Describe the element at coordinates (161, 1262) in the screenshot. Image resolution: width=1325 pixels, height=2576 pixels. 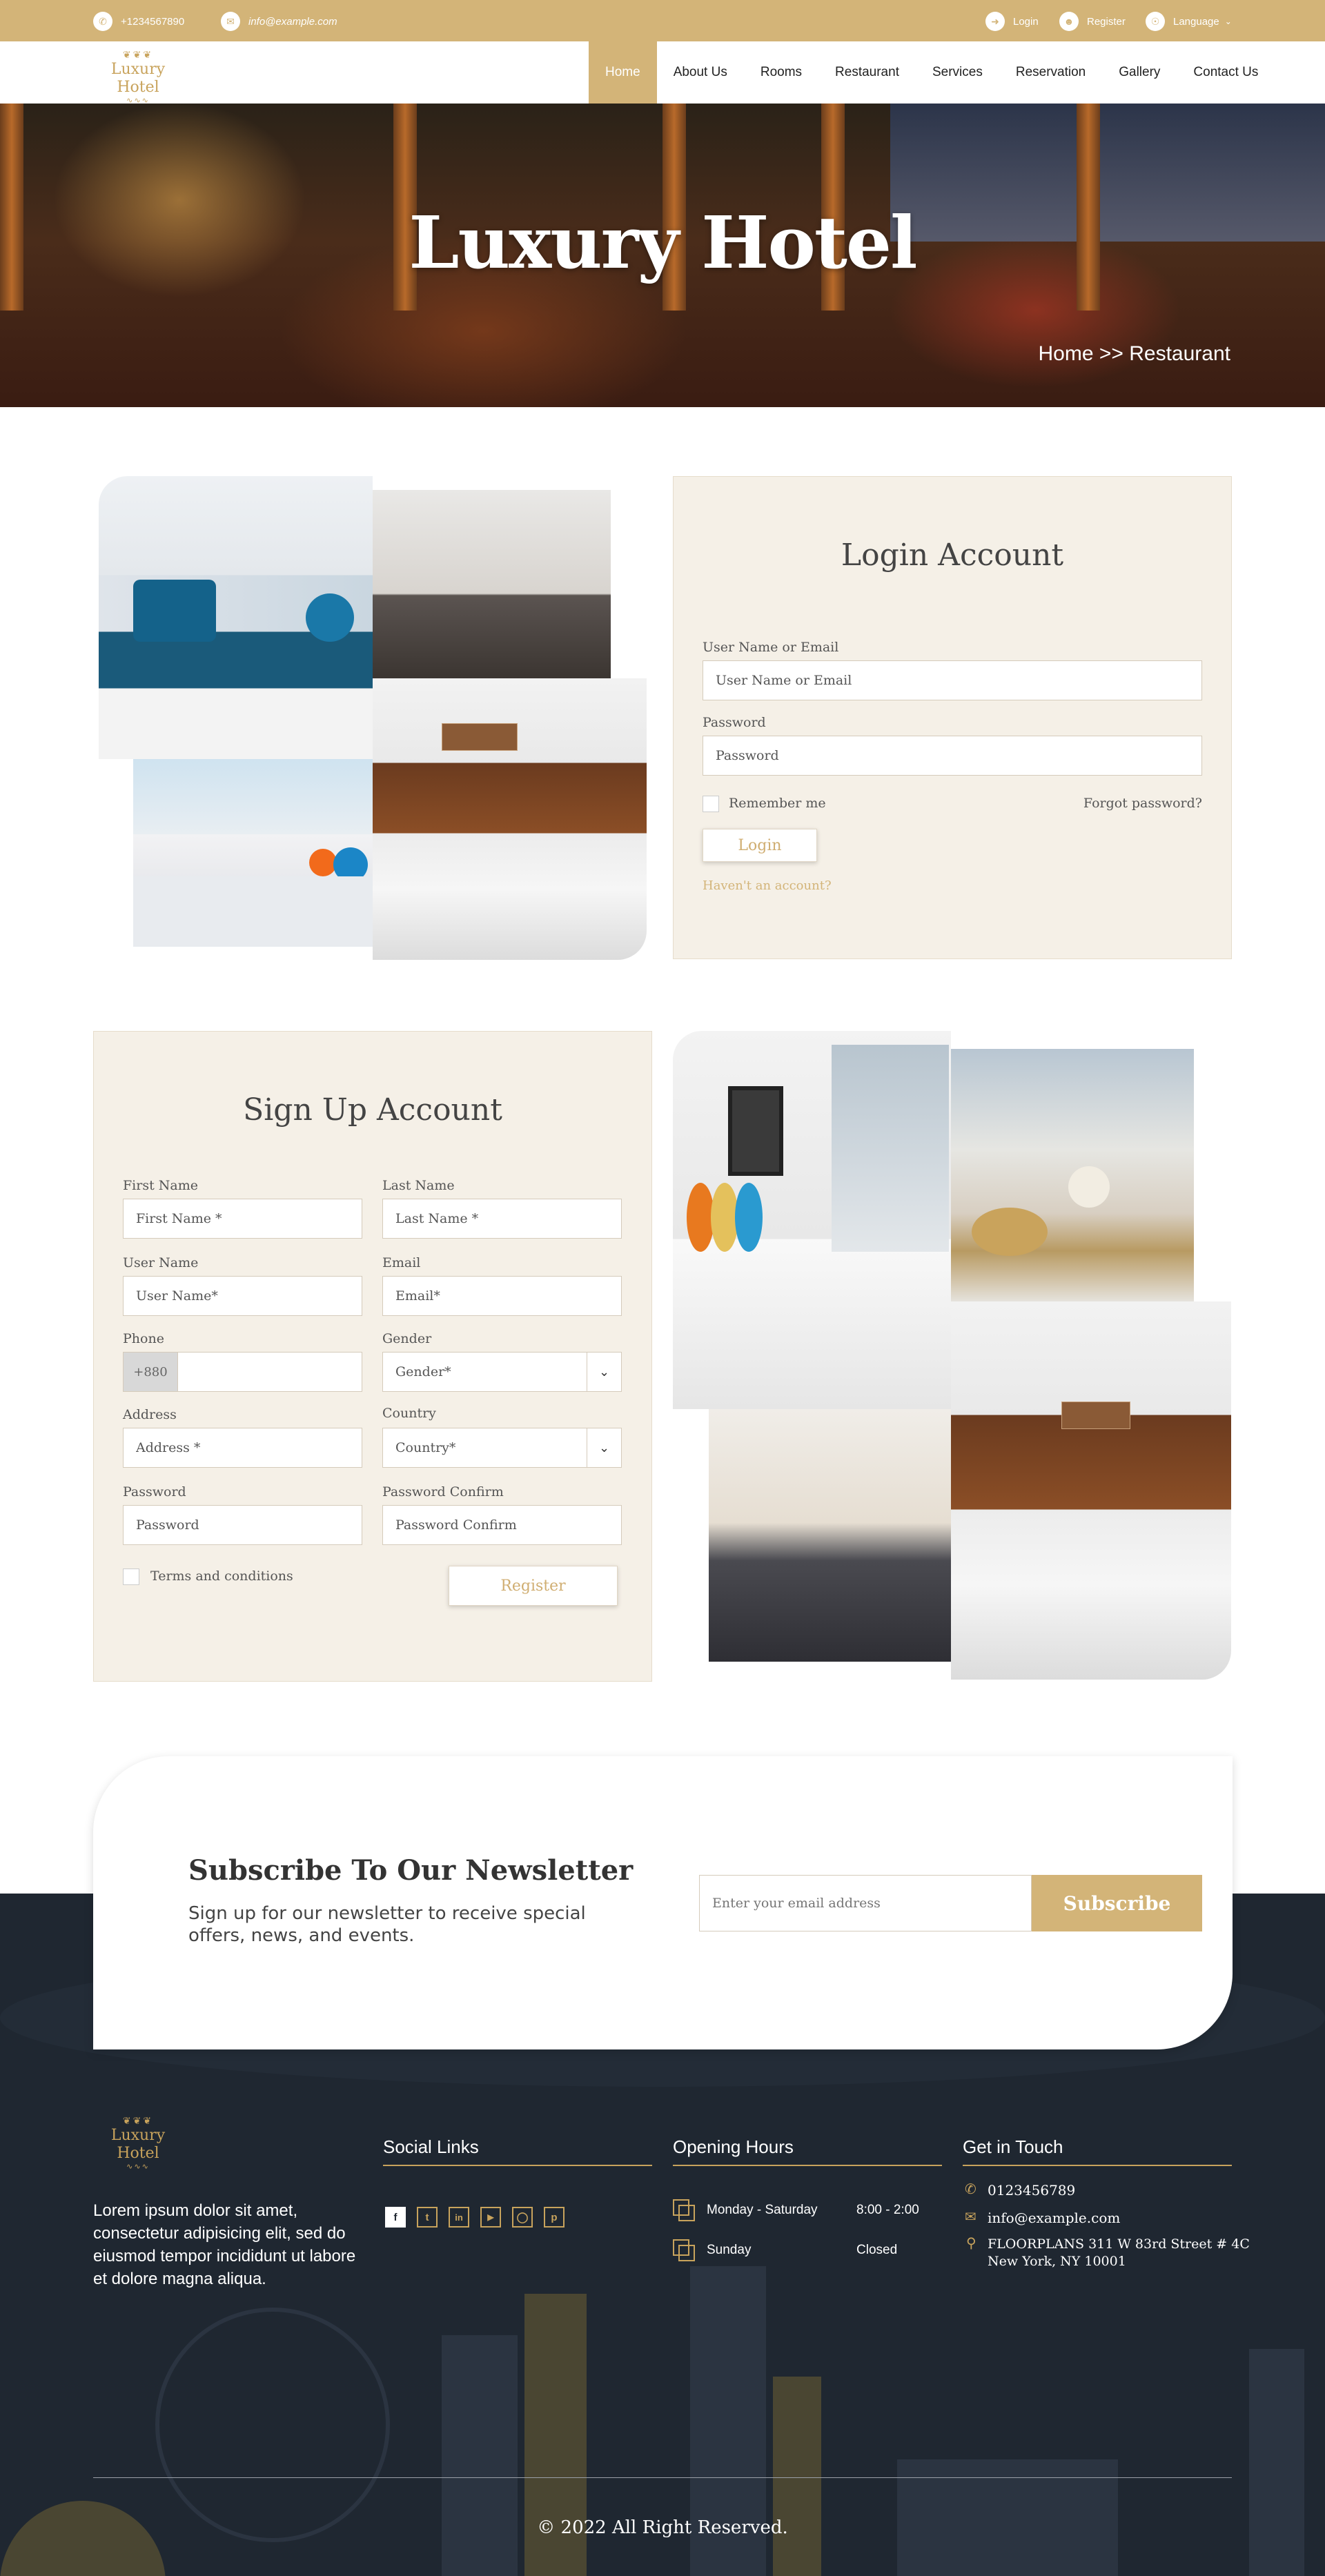
I see `username-label: User Name` at that location.